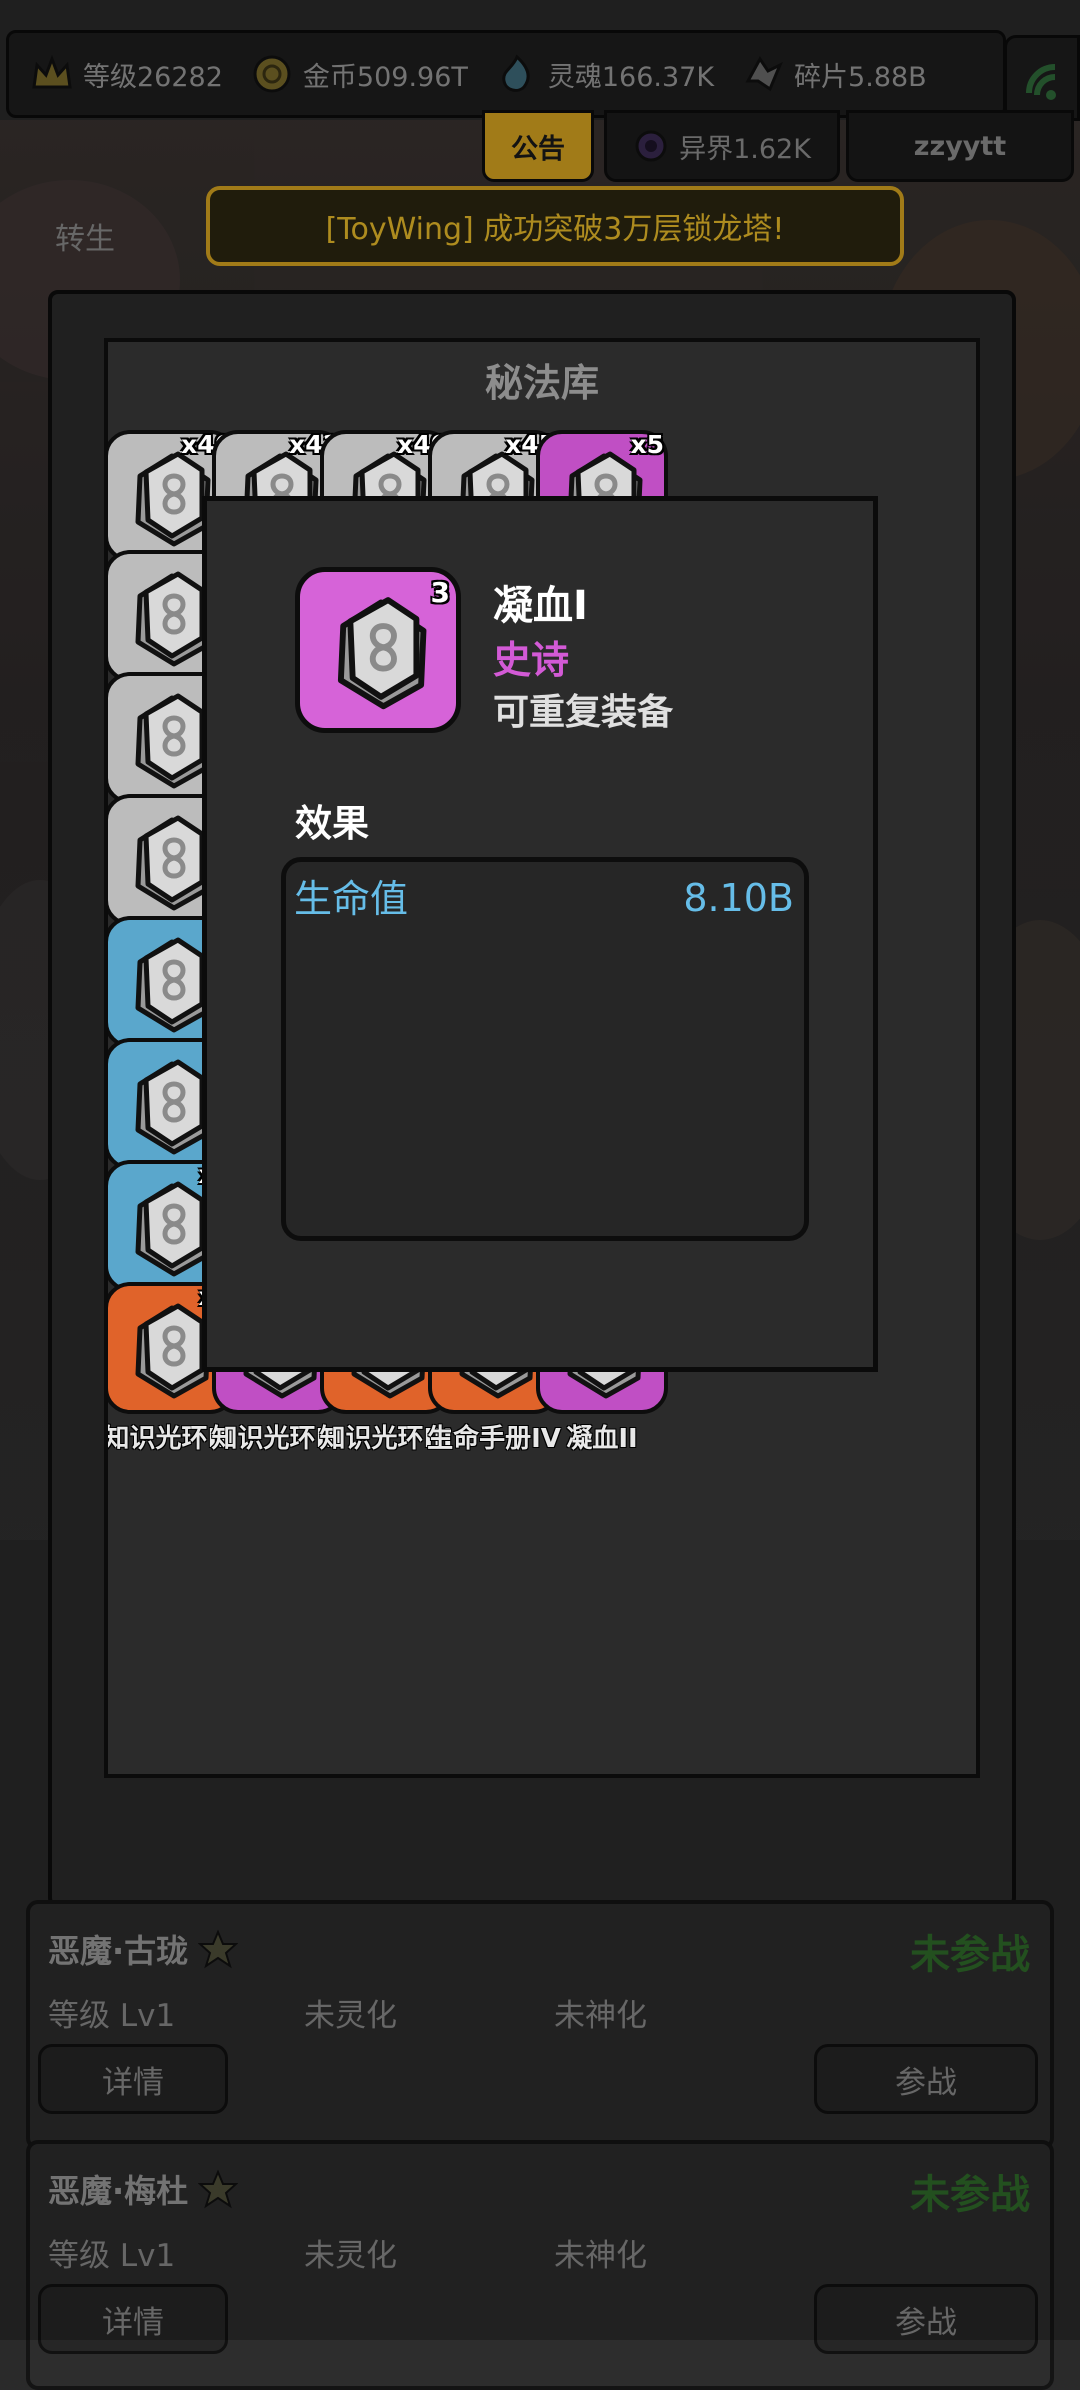 This screenshot has height=2390, width=1080. What do you see at coordinates (143, 1949) in the screenshot?
I see `hero-name: 恶魔·古珑` at bounding box center [143, 1949].